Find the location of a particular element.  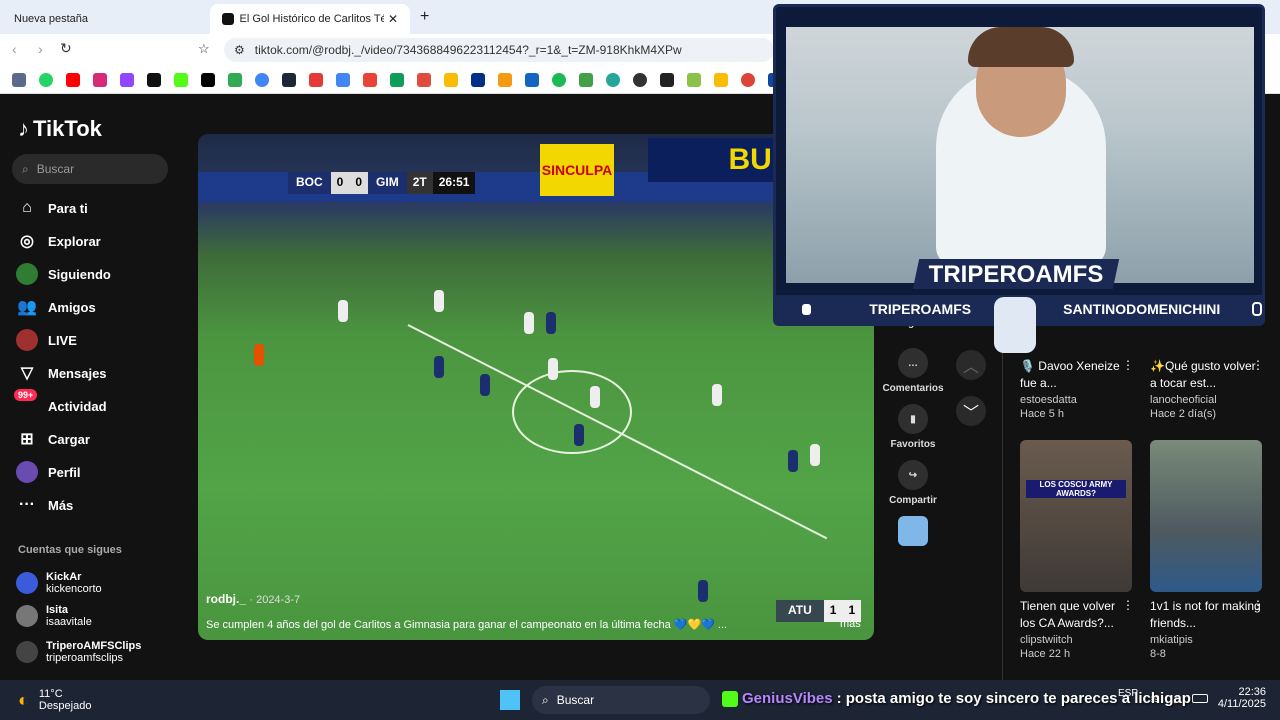

account-handle: triperoamfsclips is located at coordinates (85, 658).